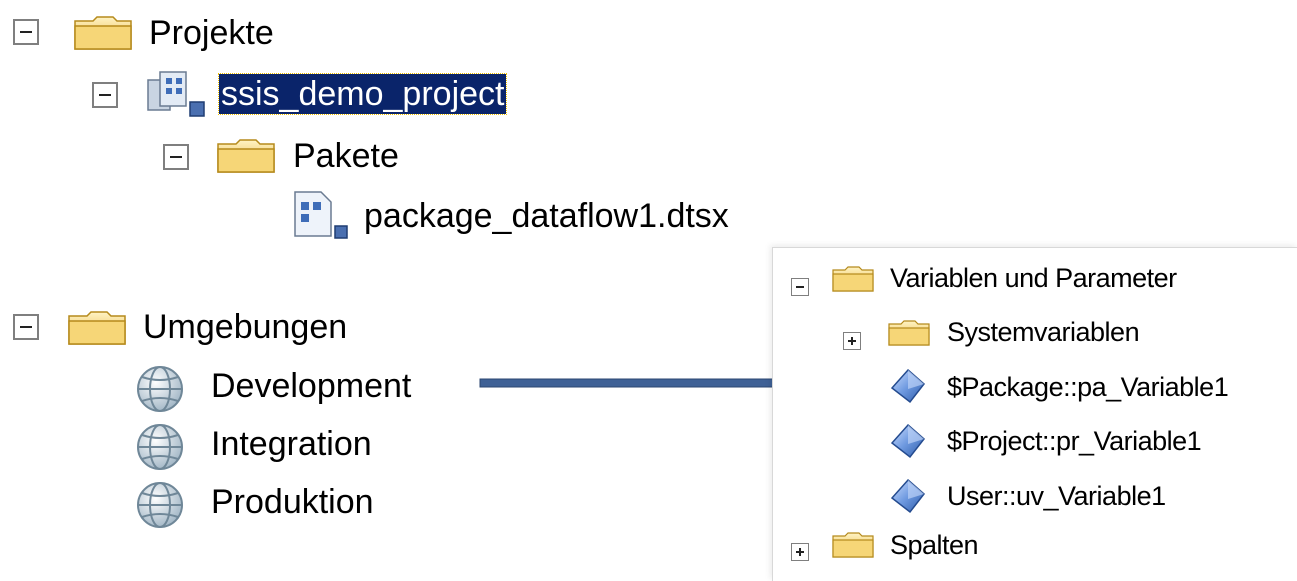  I want to click on package-label: package_dataflow1.dtsx, so click(546, 216).